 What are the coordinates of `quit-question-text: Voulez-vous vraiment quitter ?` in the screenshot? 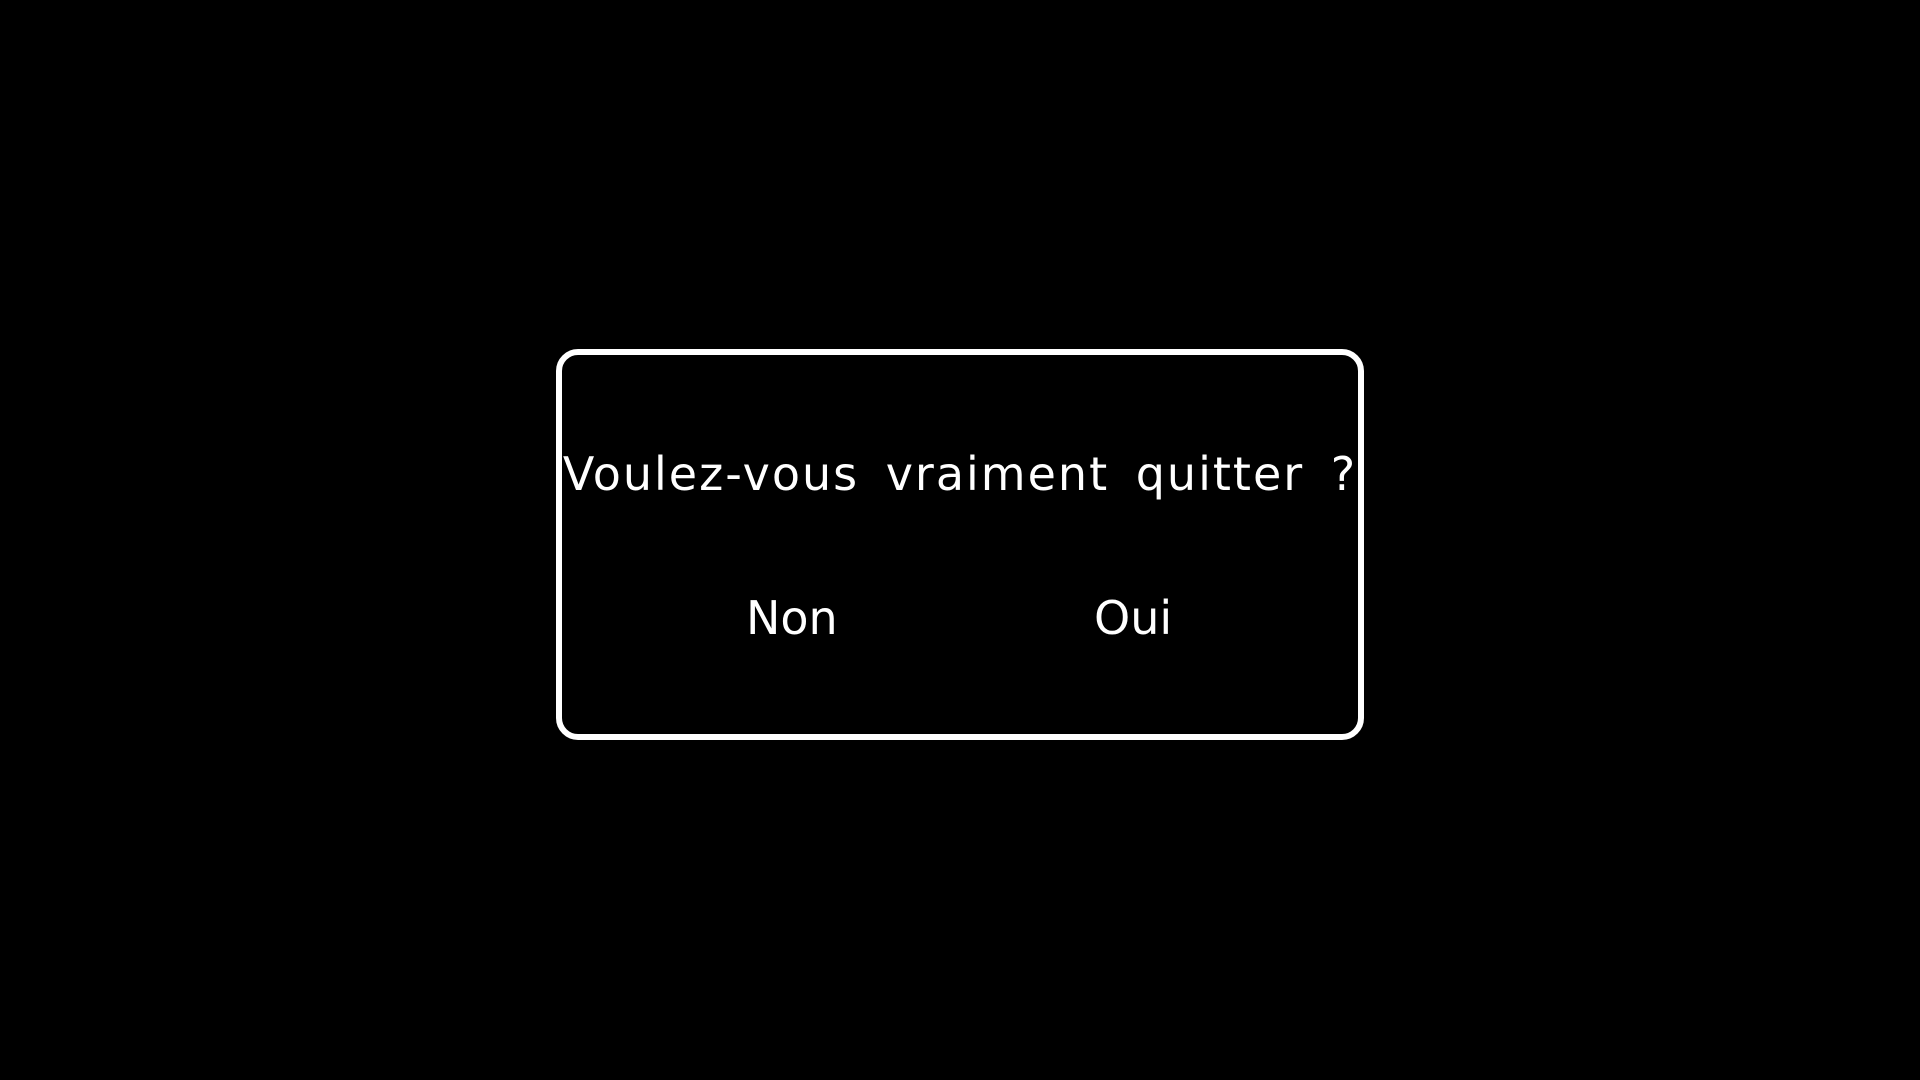 It's located at (960, 474).